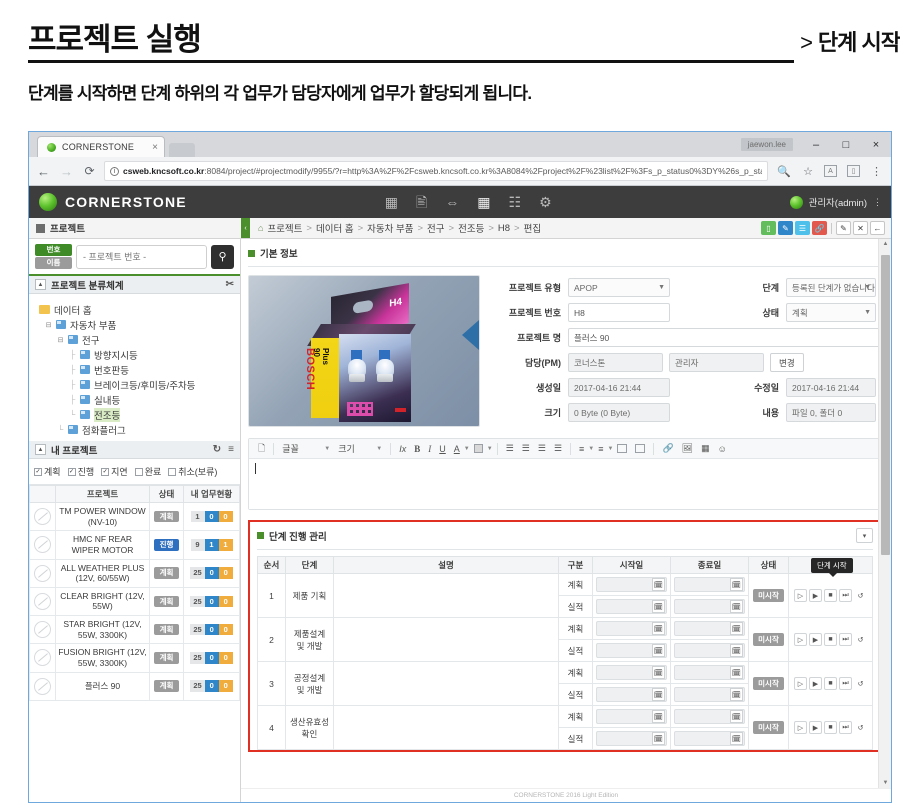 The image size is (900, 806). I want to click on chrome-menu-icon: ⋮, so click(876, 171).